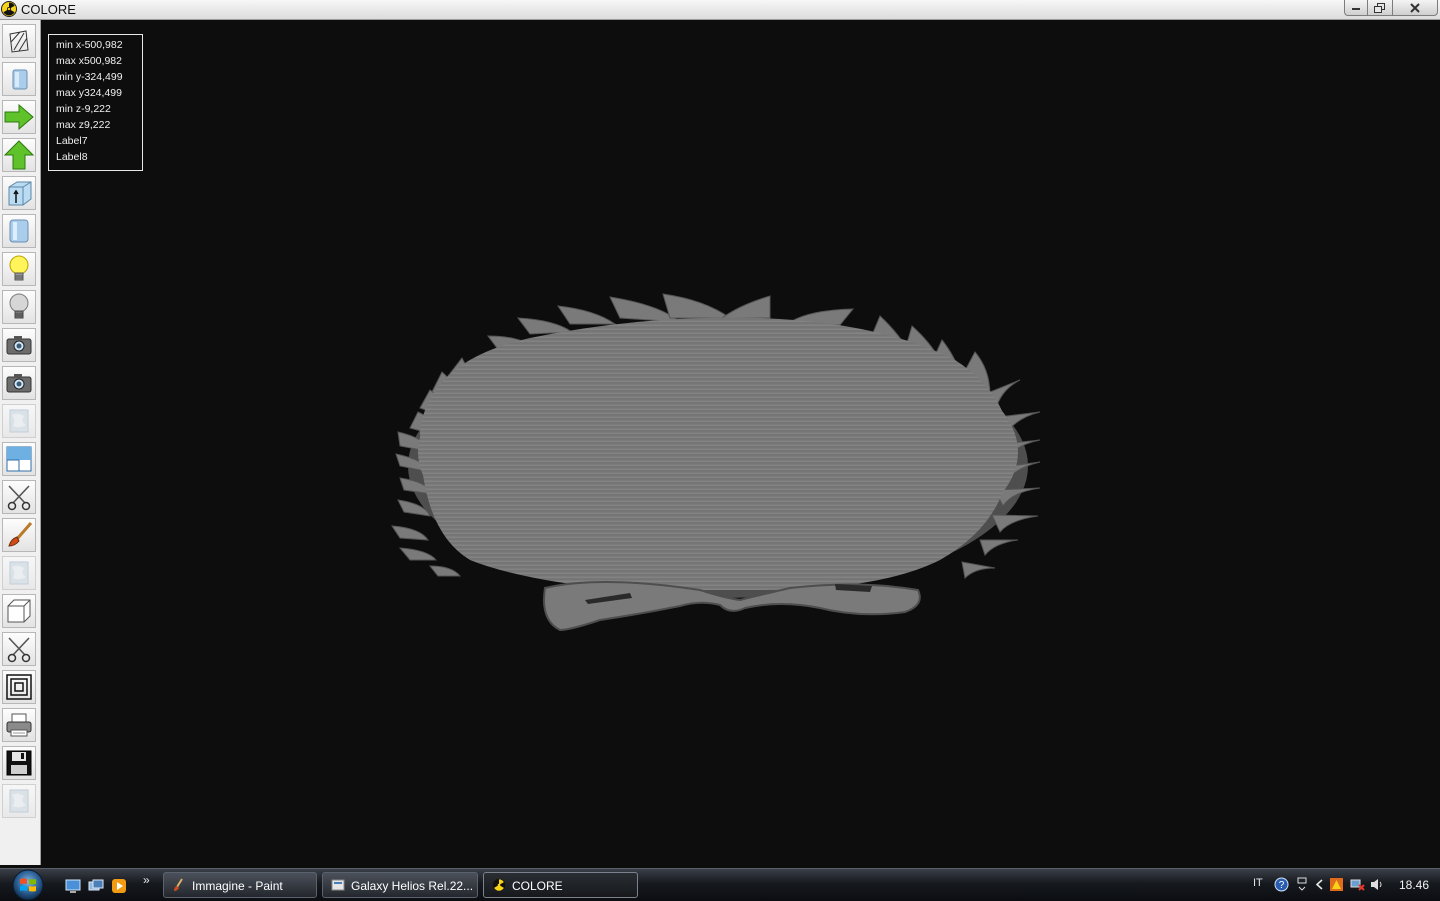 This screenshot has width=1440, height=901. Describe the element at coordinates (338, 885) in the screenshot. I see `helios-icon` at that location.